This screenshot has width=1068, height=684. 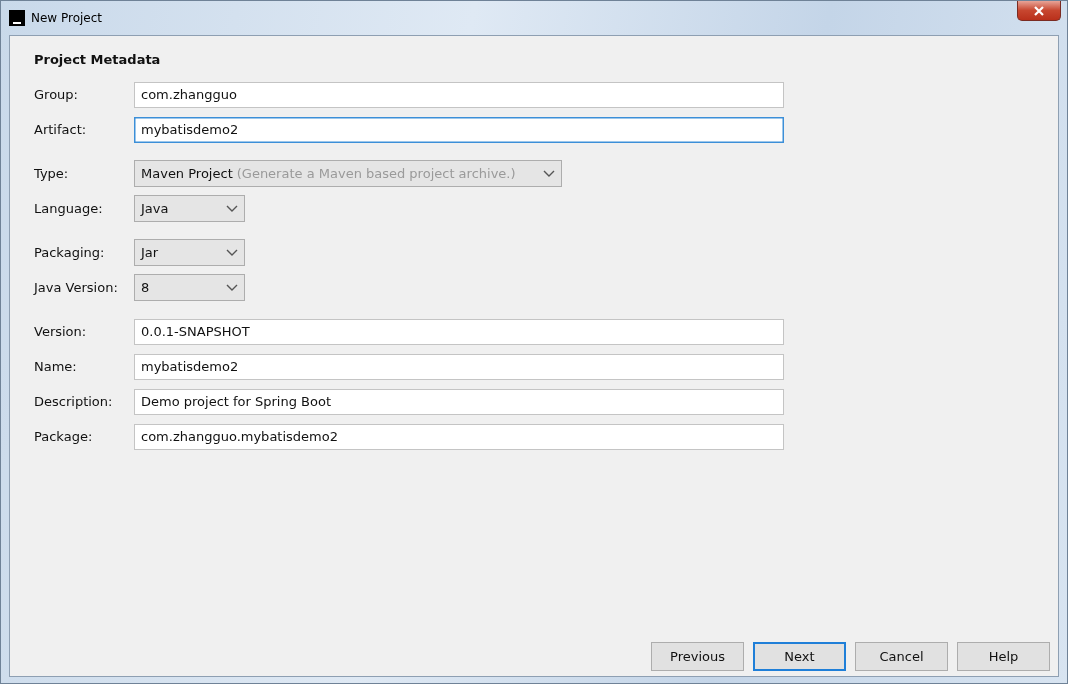 I want to click on field-label: Java Version:, so click(x=76, y=287).